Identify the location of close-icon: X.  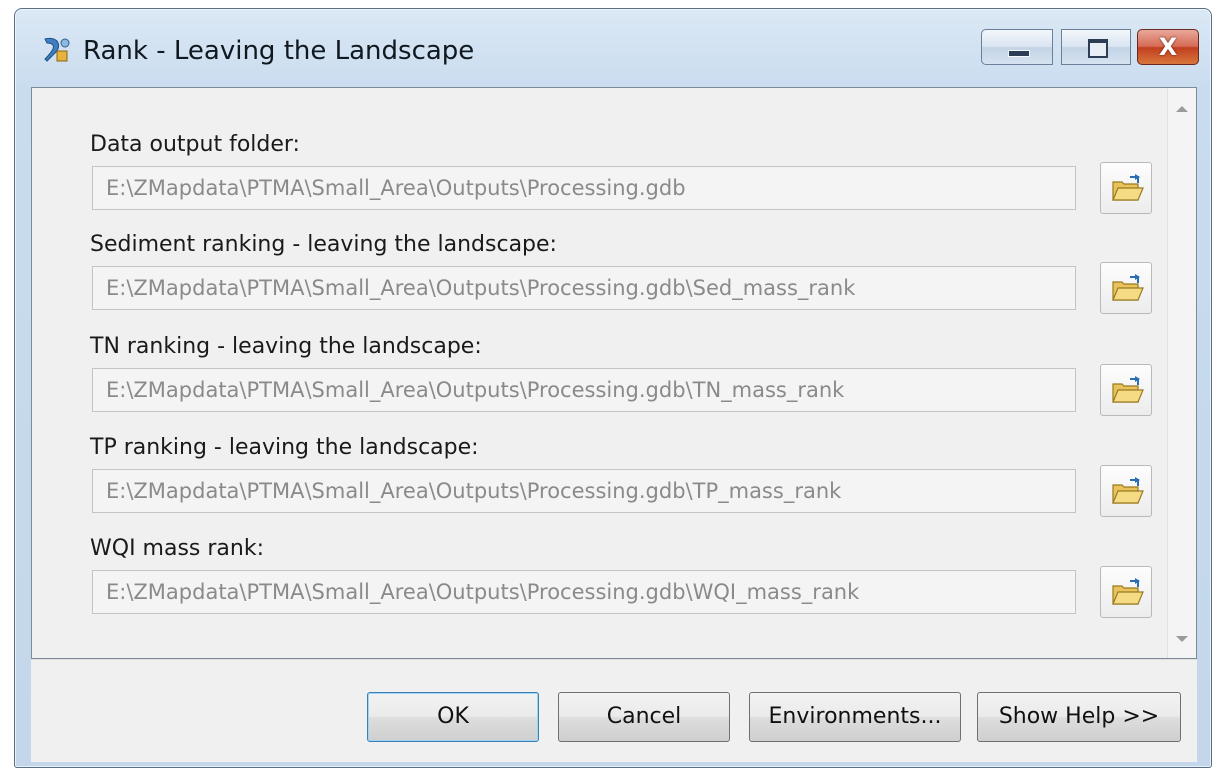
(1168, 47).